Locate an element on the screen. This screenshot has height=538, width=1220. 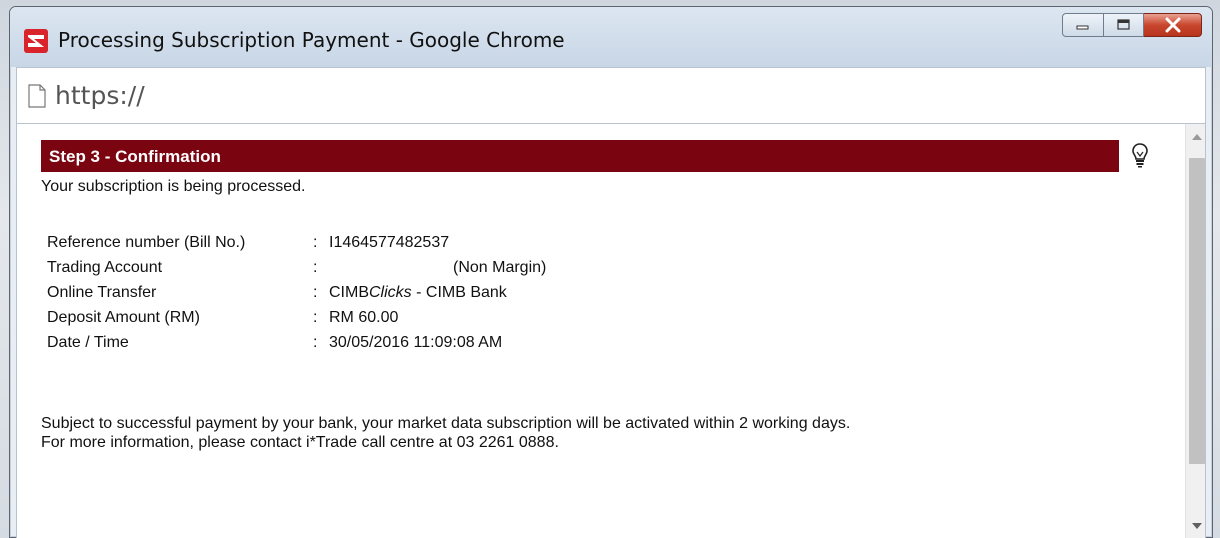
detail-label: Trading Account is located at coordinates (105, 267).